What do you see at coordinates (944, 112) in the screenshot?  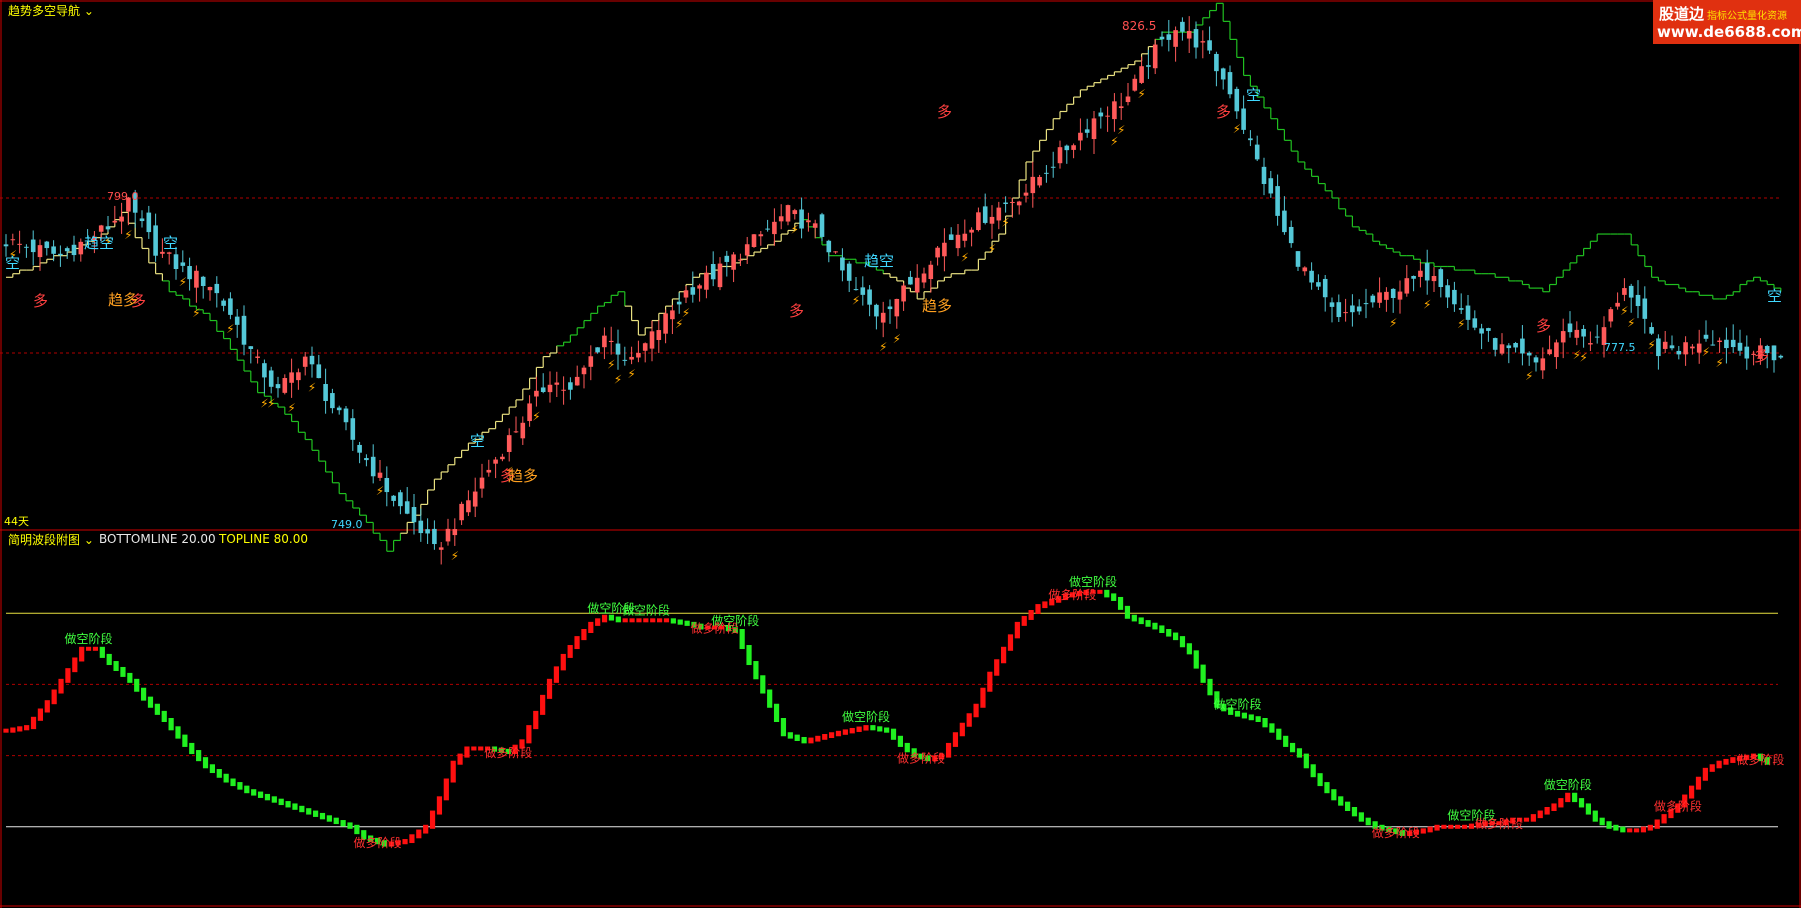 I see `bull-marker-label: 多` at bounding box center [944, 112].